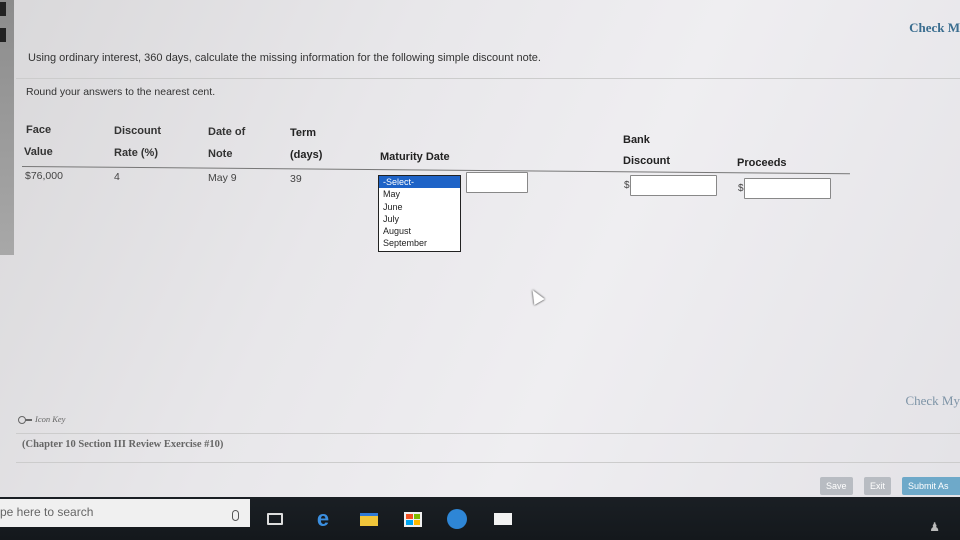 Image resolution: width=960 pixels, height=540 pixels. I want to click on rounding-note: Round your answers to the nearest cent., so click(121, 92).